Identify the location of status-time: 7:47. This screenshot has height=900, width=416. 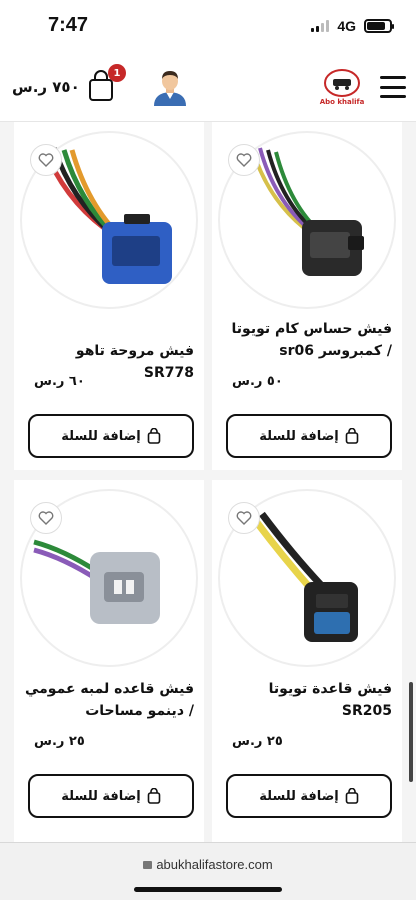
(68, 25).